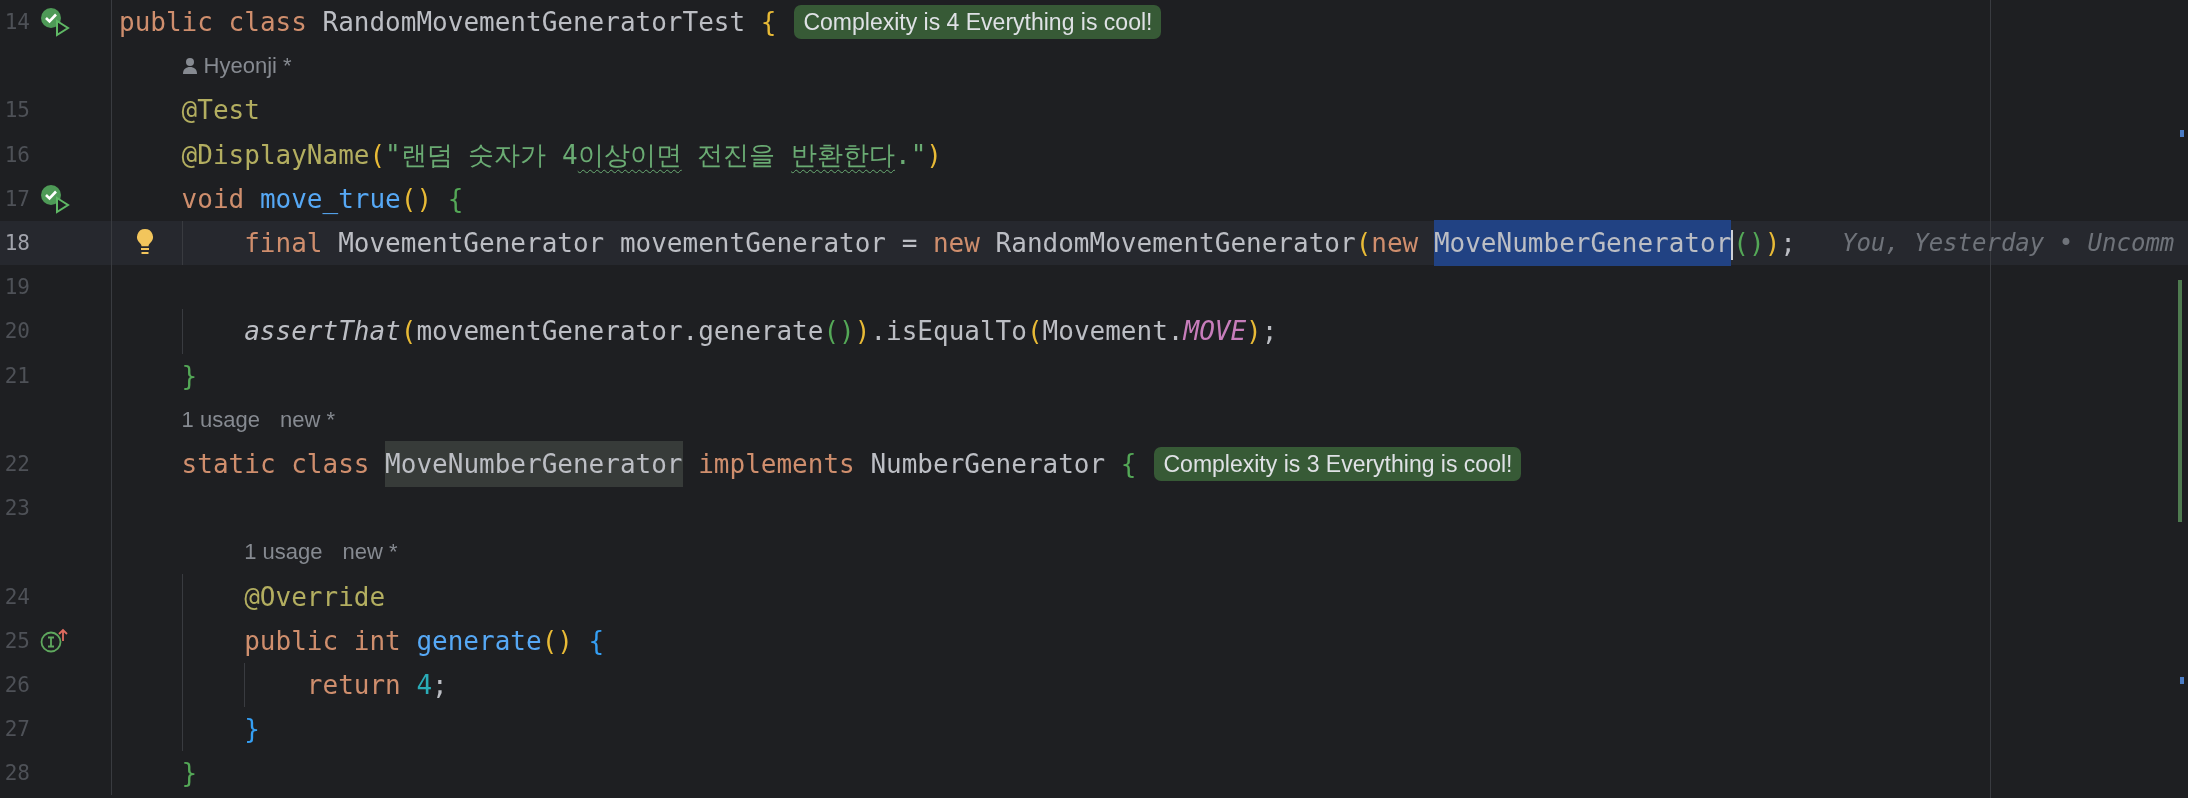 This screenshot has height=798, width=2188. What do you see at coordinates (1338, 463) in the screenshot?
I see `complexity-badge: Complexity is 3 Everything is cool!` at bounding box center [1338, 463].